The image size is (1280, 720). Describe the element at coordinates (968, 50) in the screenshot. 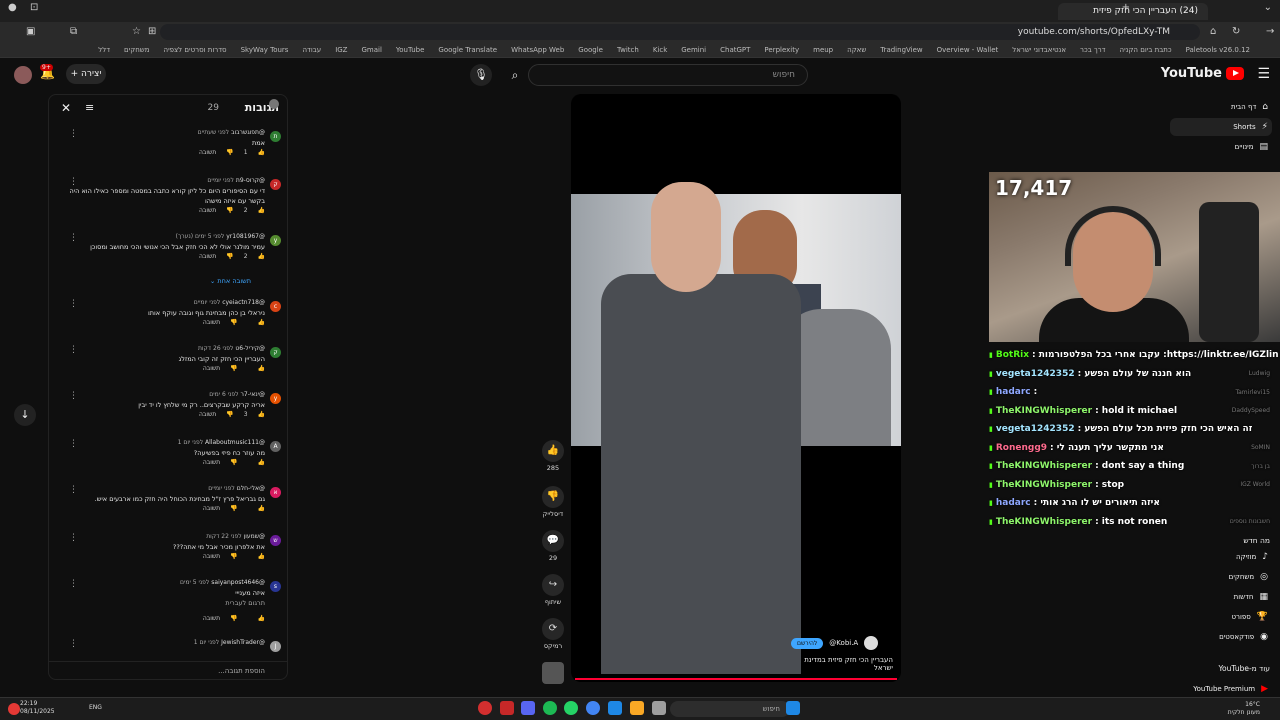

I see `bookmark-item: Overview - Wallet` at that location.